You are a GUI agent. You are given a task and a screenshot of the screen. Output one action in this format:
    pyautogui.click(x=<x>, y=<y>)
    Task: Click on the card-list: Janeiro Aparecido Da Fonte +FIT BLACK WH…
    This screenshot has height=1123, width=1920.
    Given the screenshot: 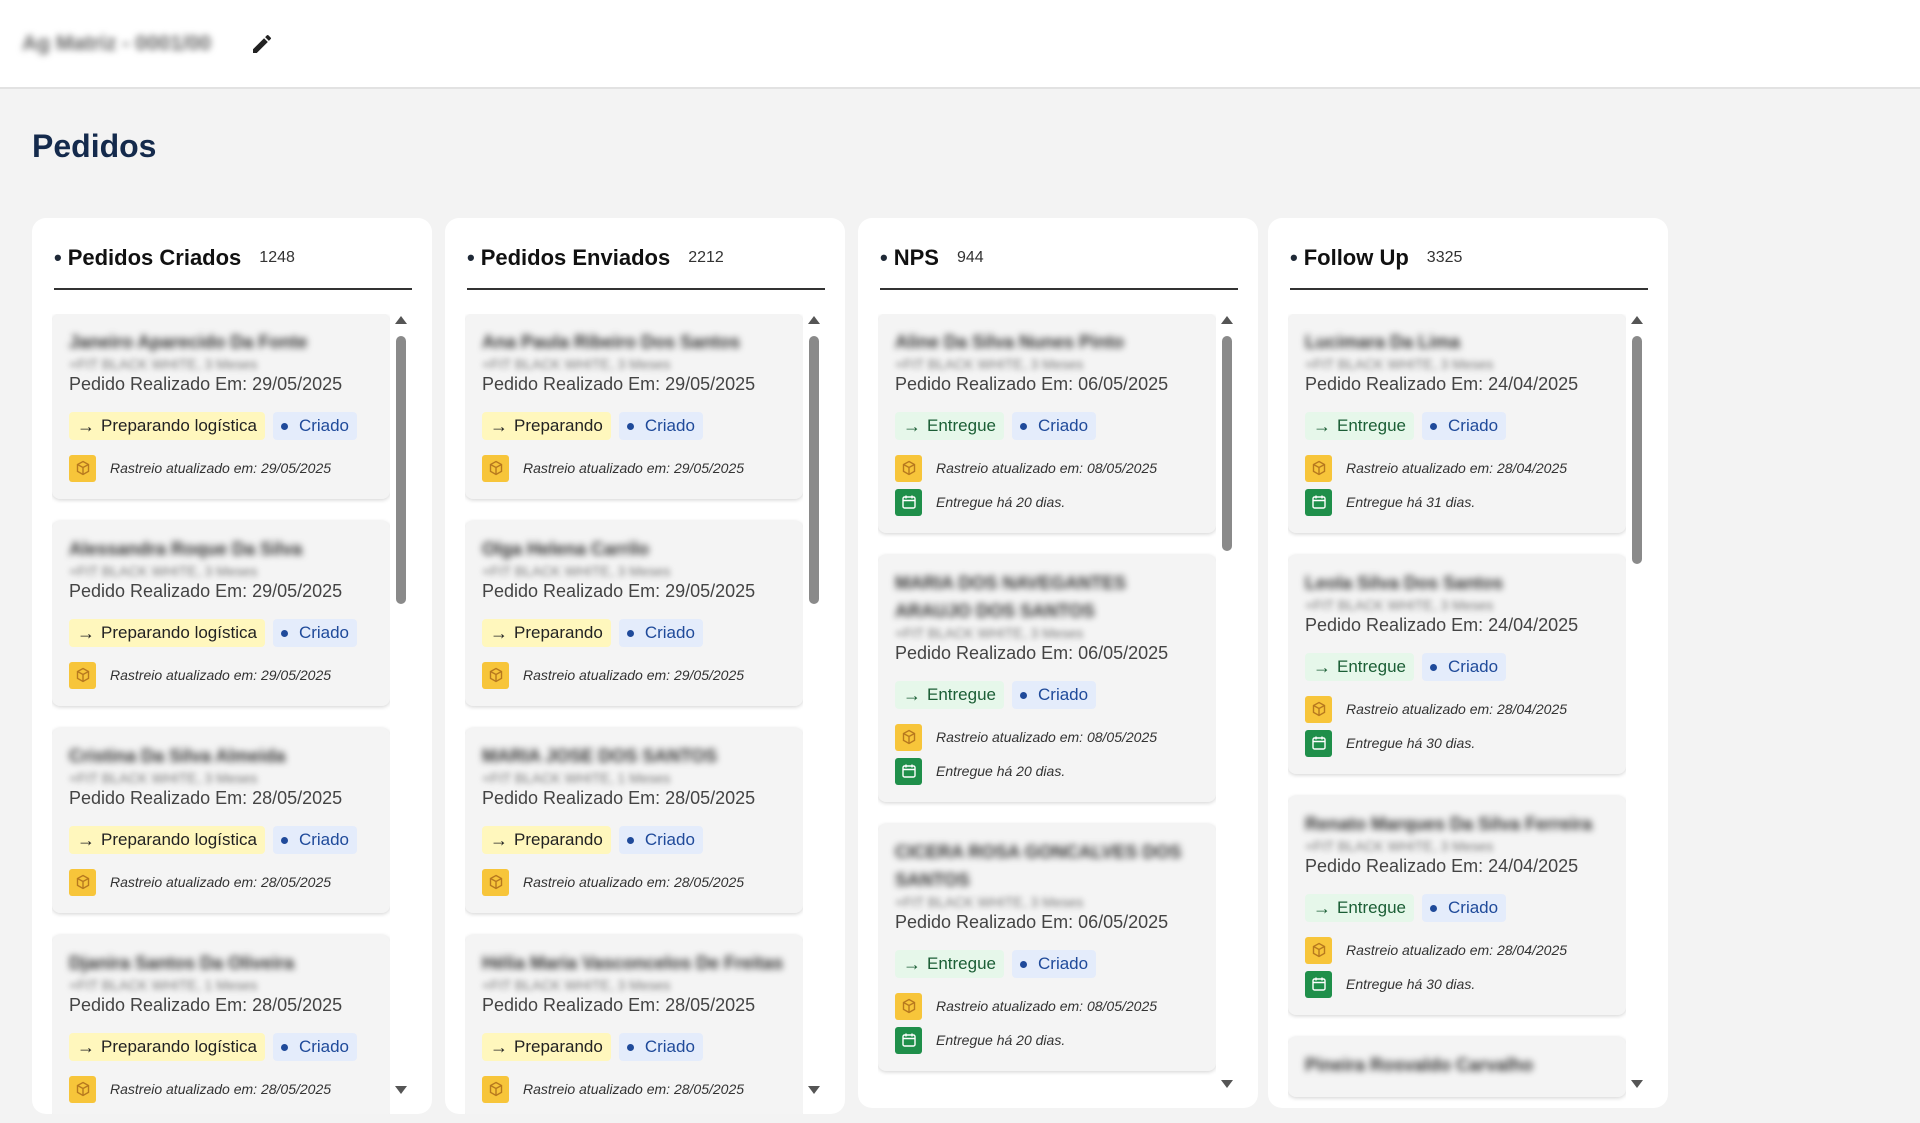 What is the action you would take?
    pyautogui.click(x=221, y=714)
    